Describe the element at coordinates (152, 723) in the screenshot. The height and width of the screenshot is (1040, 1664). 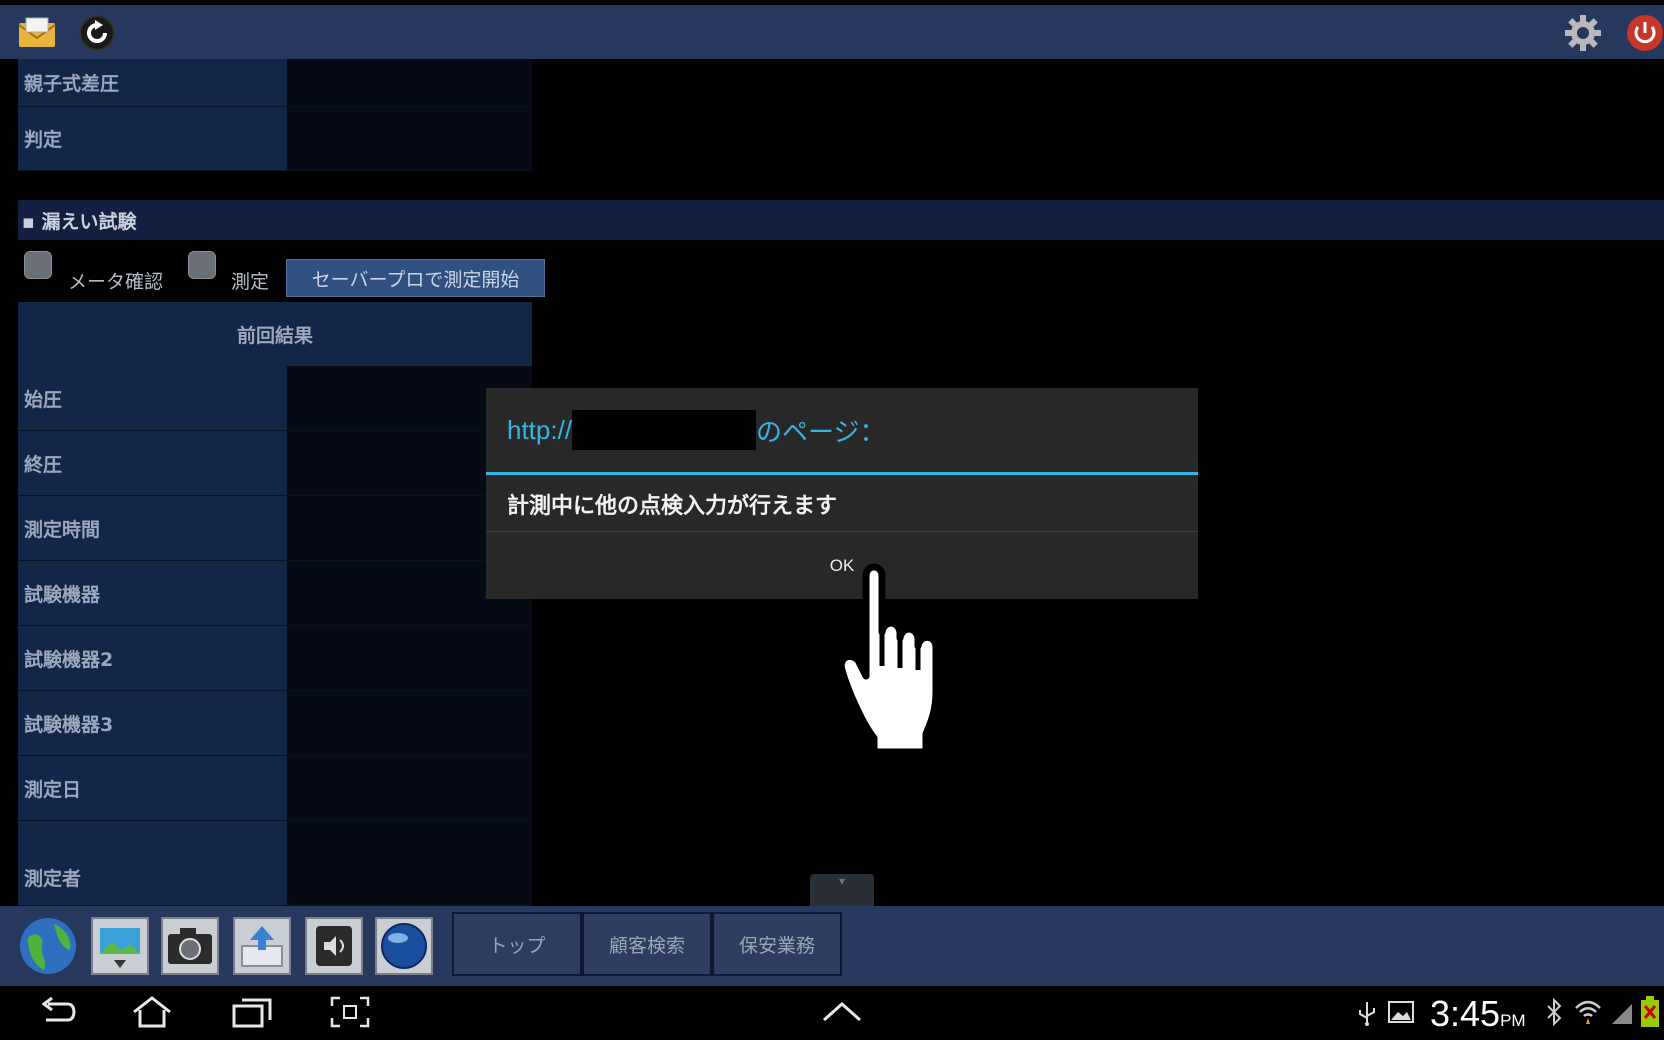
I see `row-label: 試験機器3` at that location.